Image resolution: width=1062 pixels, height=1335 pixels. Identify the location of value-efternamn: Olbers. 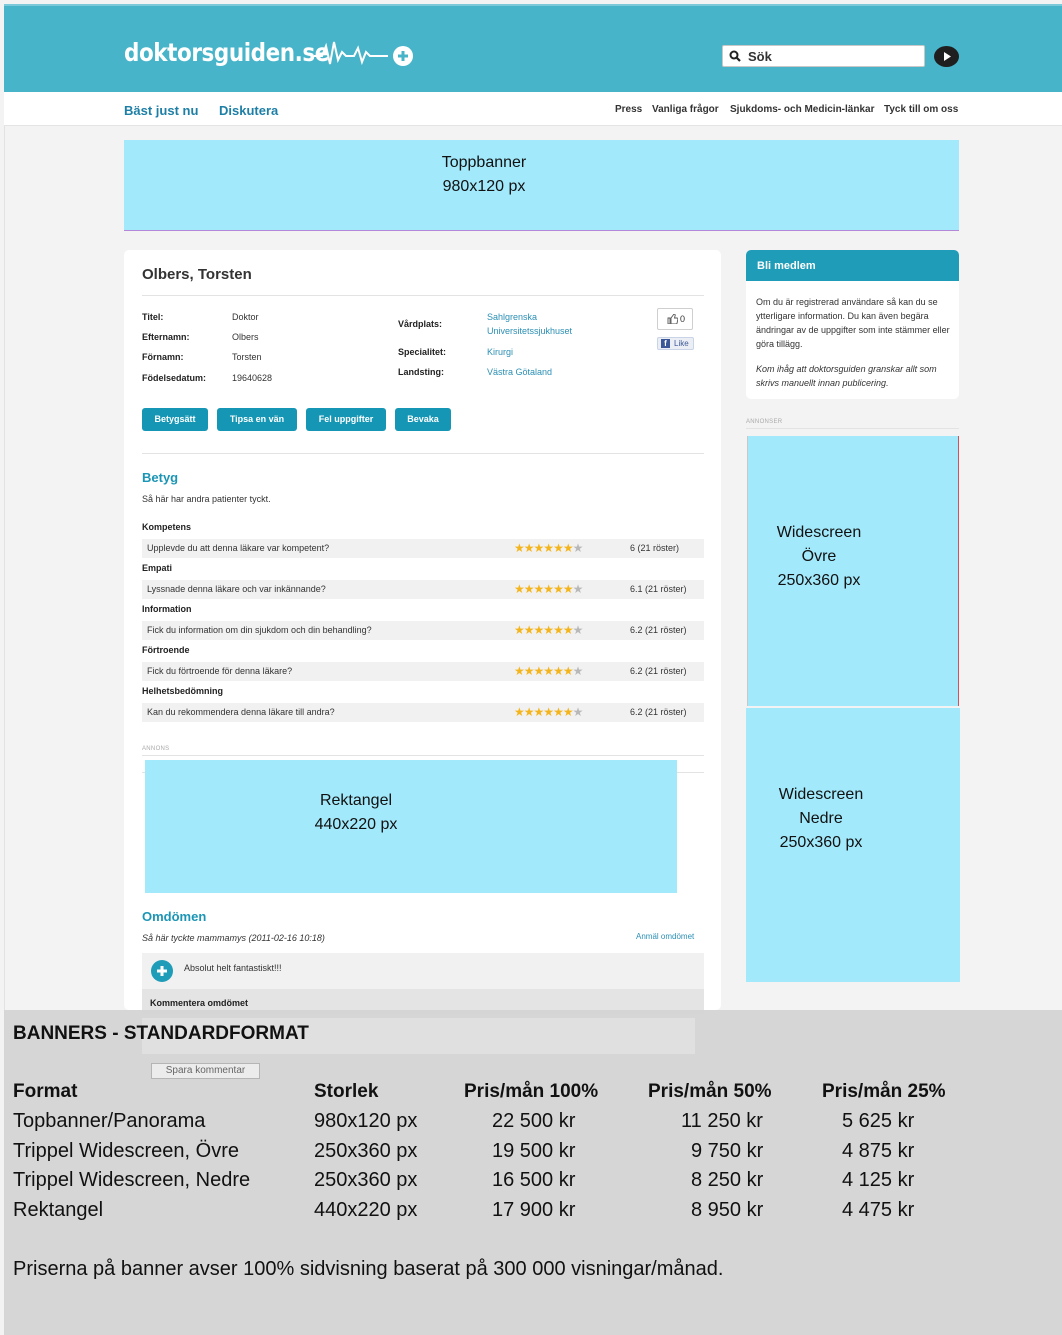
(245, 337).